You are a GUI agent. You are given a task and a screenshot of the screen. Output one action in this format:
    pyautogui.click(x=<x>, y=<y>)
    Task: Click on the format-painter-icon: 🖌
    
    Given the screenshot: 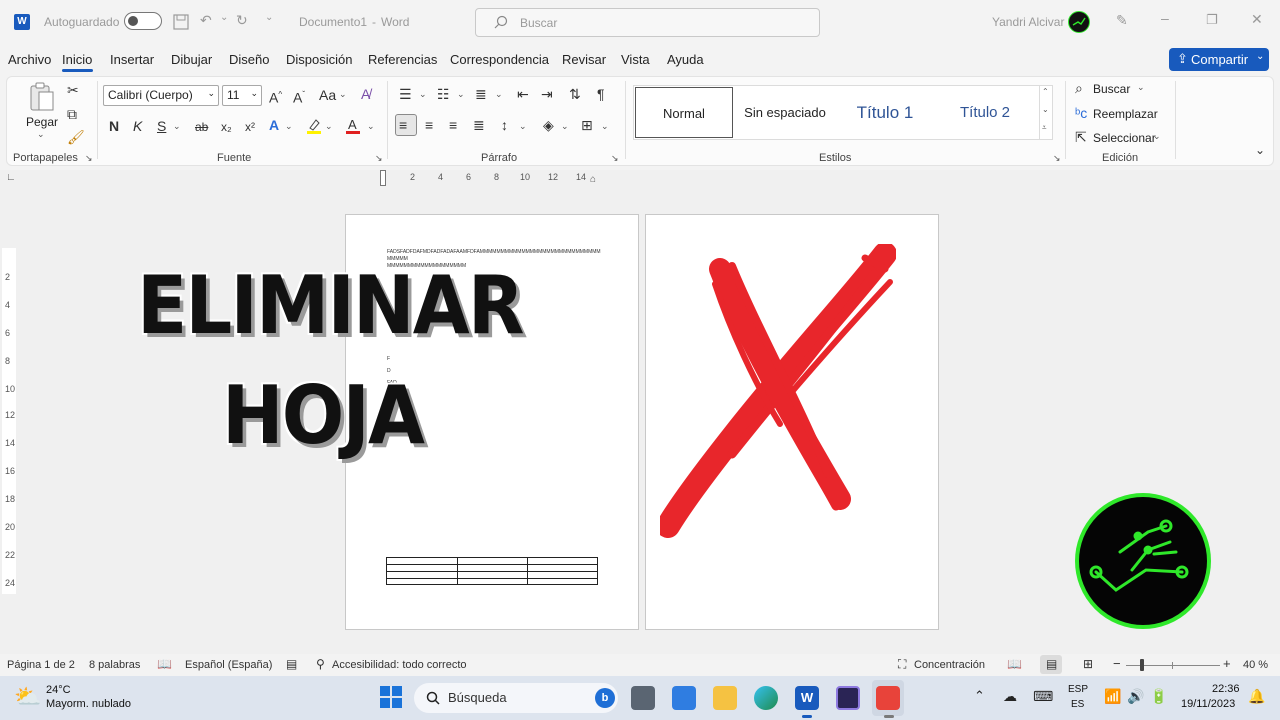 What is the action you would take?
    pyautogui.click(x=76, y=137)
    